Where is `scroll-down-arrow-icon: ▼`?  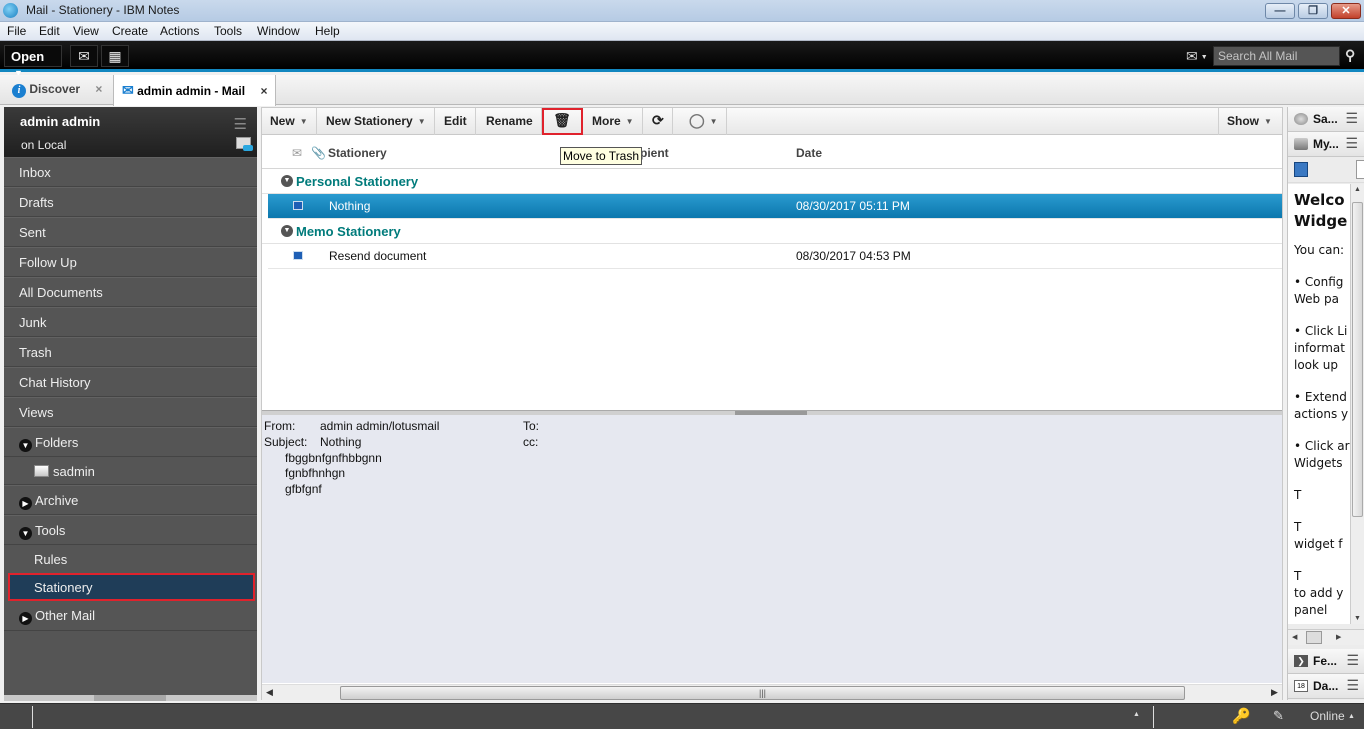
scroll-down-arrow-icon: ▼ is located at coordinates (1357, 618).